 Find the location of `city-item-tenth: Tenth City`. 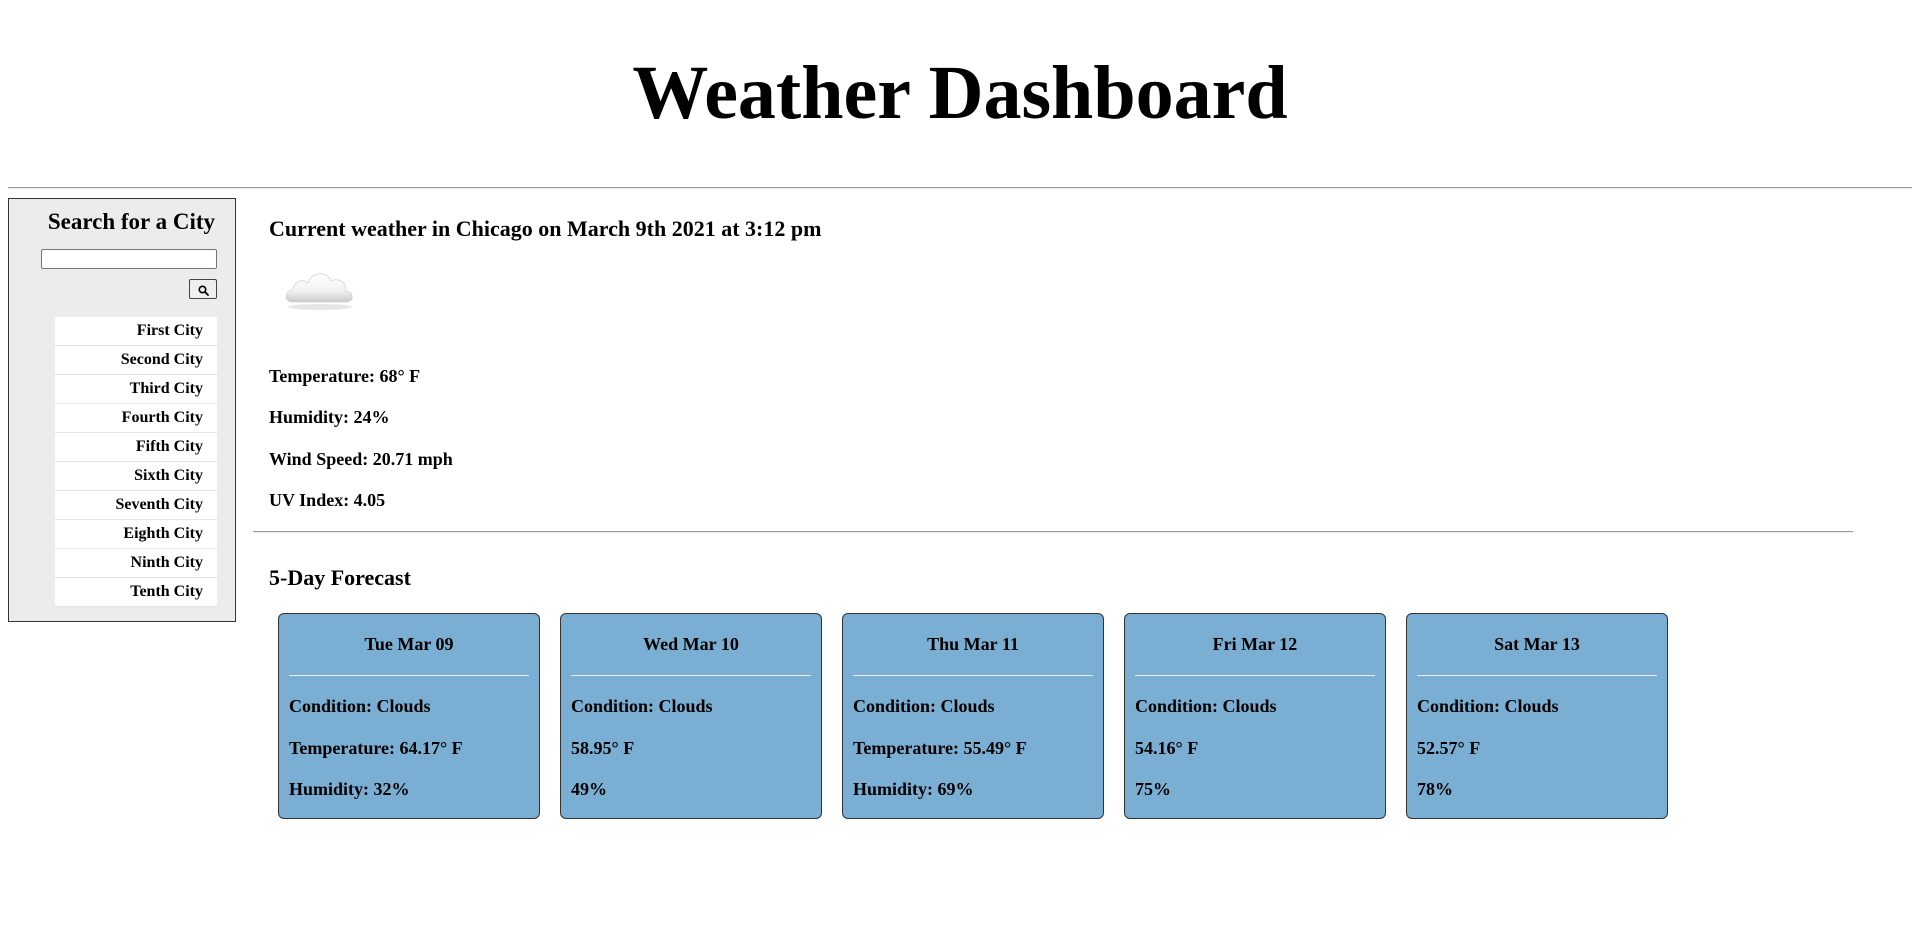

city-item-tenth: Tenth City is located at coordinates (136, 592).